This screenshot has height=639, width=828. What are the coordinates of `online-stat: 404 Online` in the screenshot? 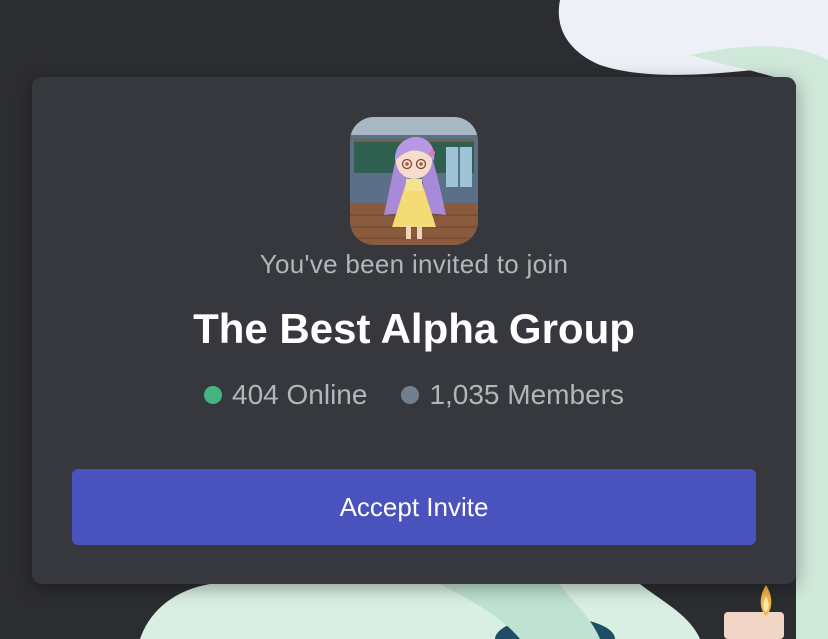 It's located at (285, 395).